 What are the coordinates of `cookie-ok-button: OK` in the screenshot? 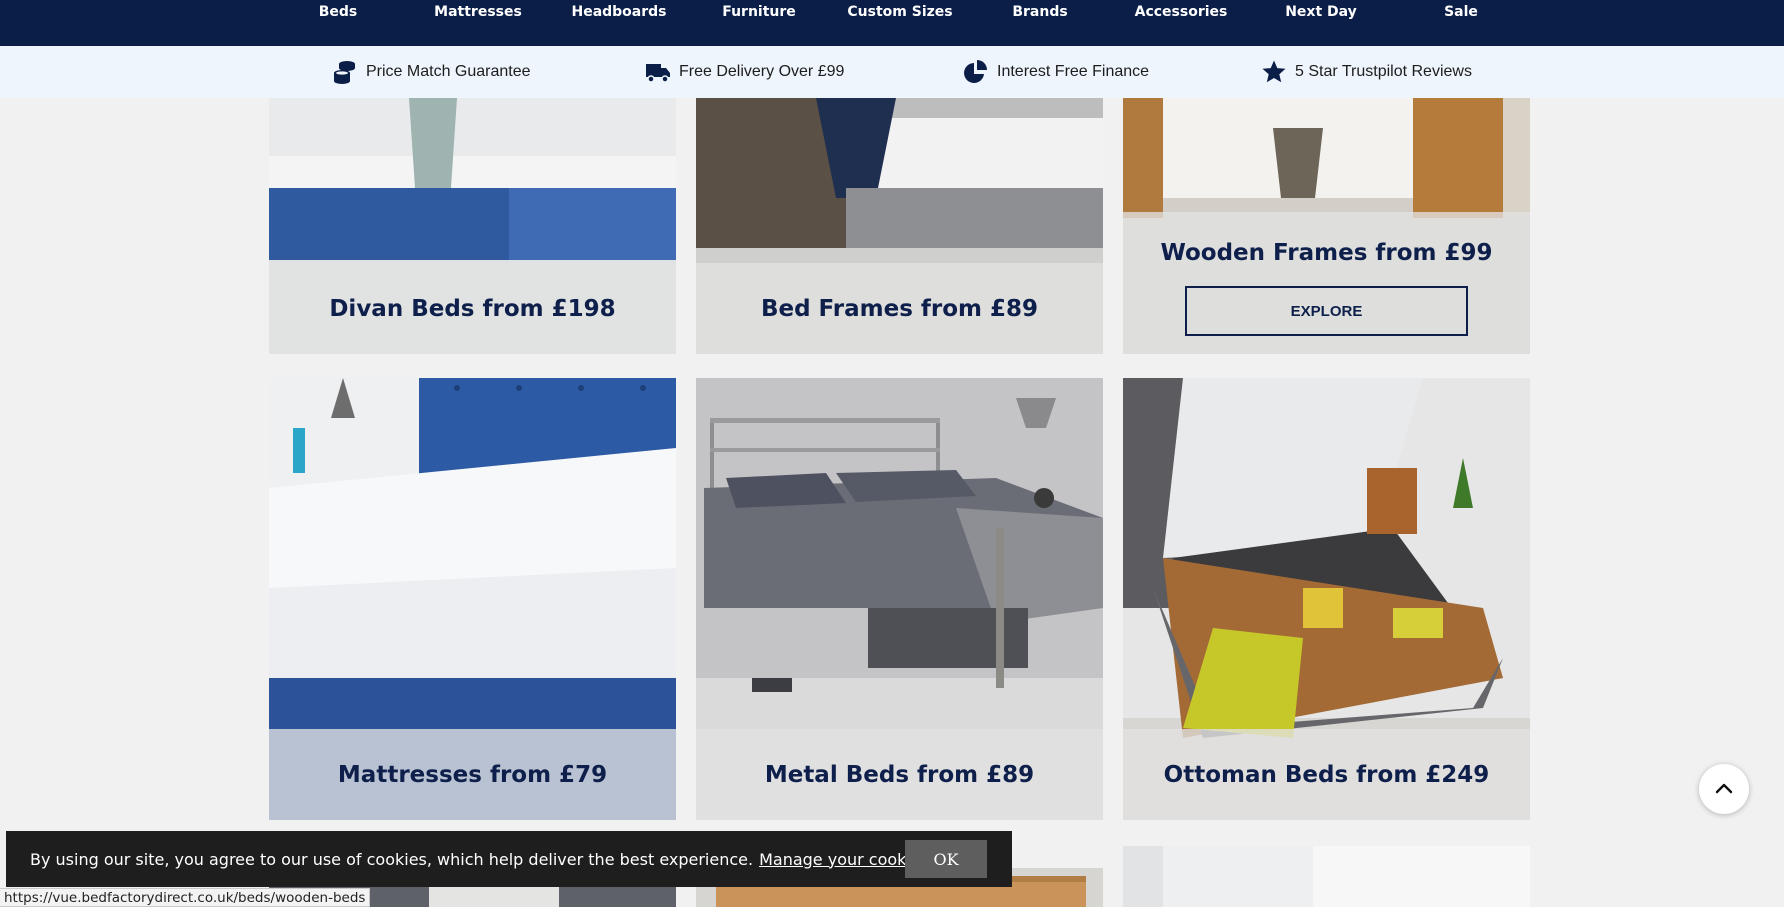 It's located at (946, 859).